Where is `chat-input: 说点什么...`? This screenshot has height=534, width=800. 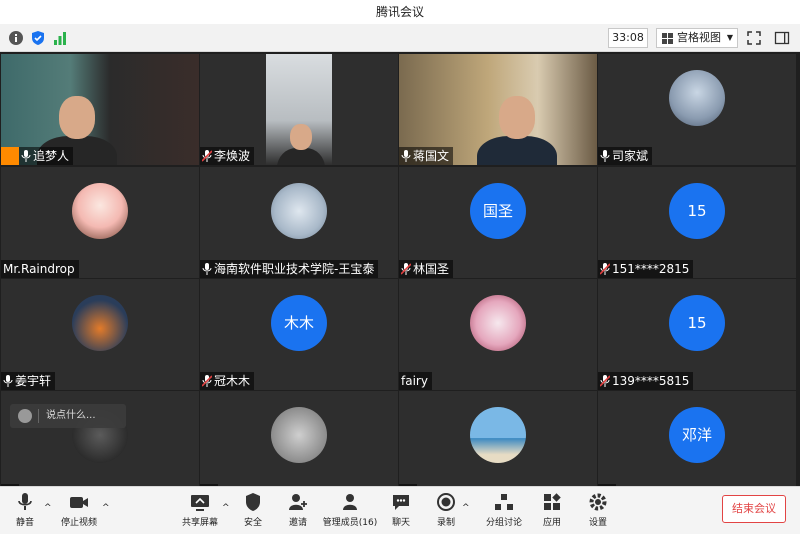
chat-input: 说点什么... is located at coordinates (68, 416).